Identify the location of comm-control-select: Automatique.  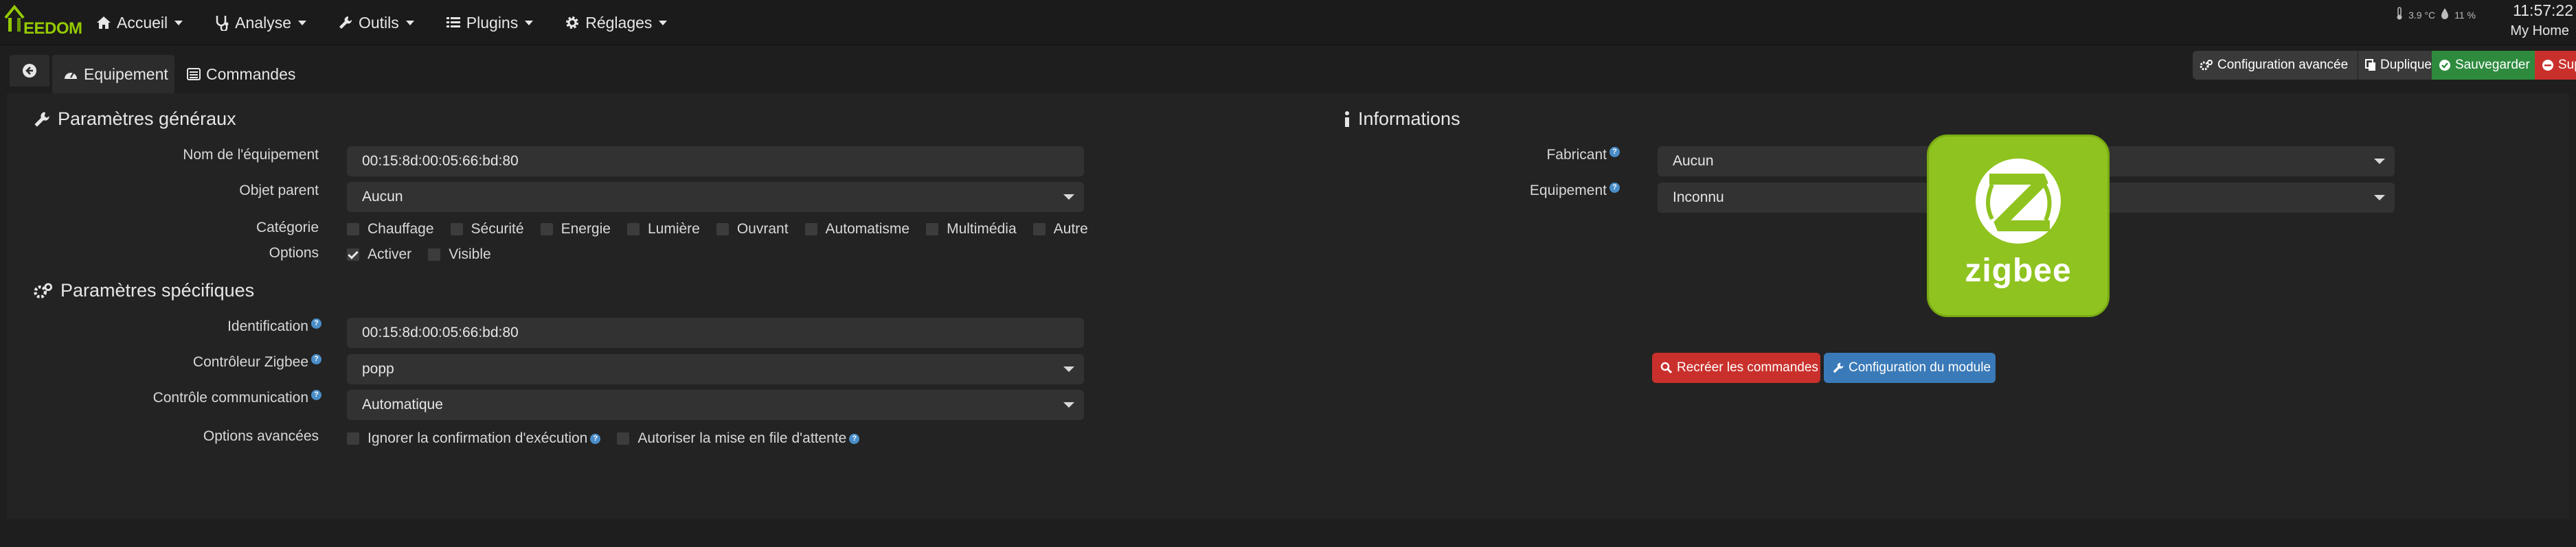
(715, 405).